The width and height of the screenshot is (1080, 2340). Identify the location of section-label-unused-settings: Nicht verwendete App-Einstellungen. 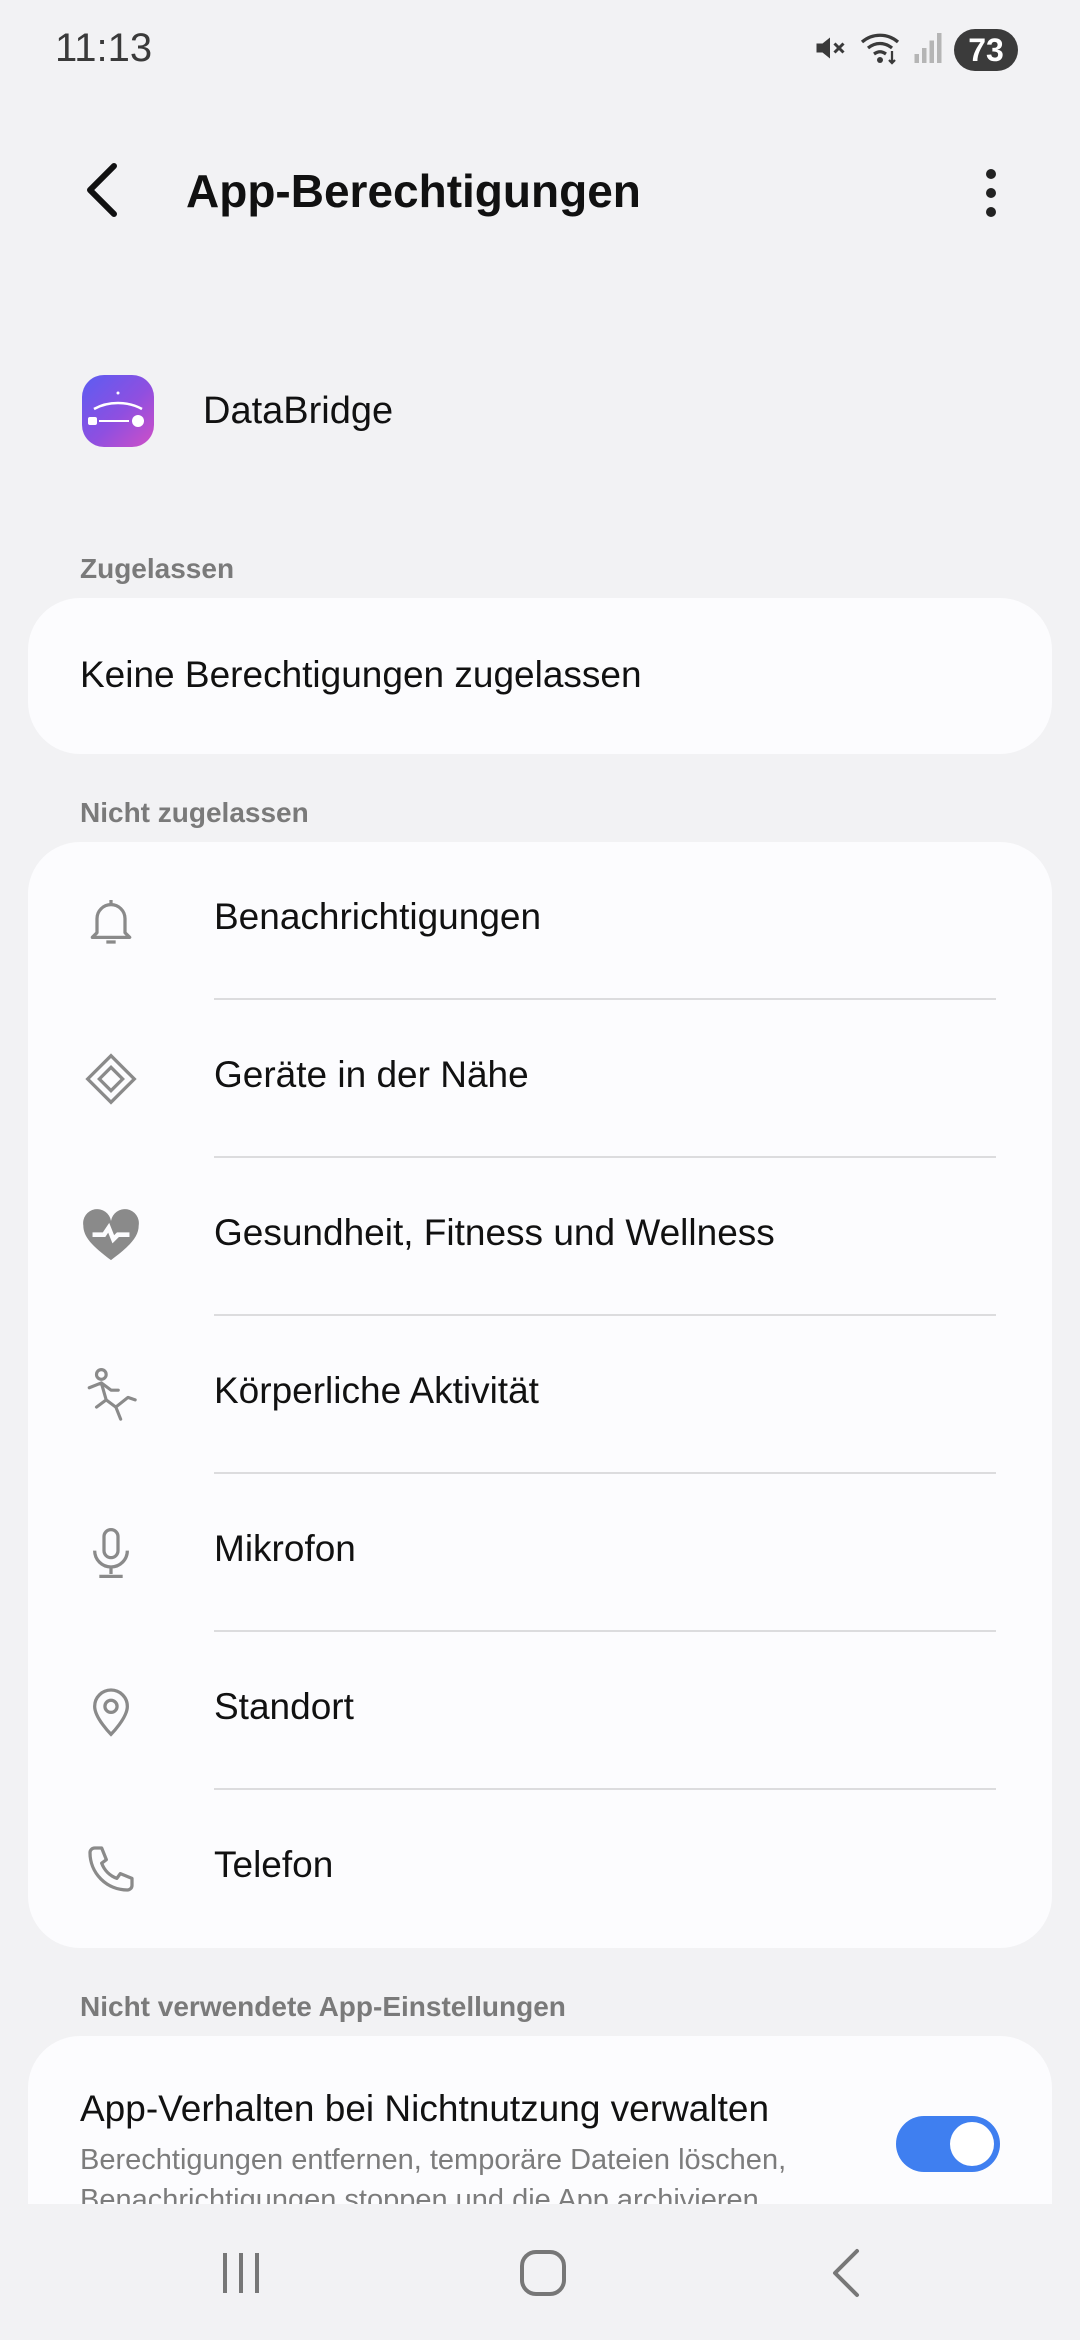
(323, 2006).